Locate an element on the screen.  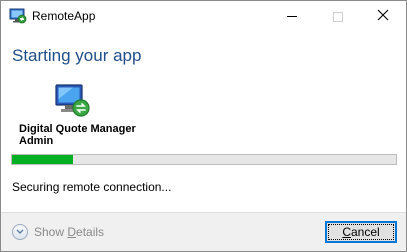
maximize-icon is located at coordinates (338, 16).